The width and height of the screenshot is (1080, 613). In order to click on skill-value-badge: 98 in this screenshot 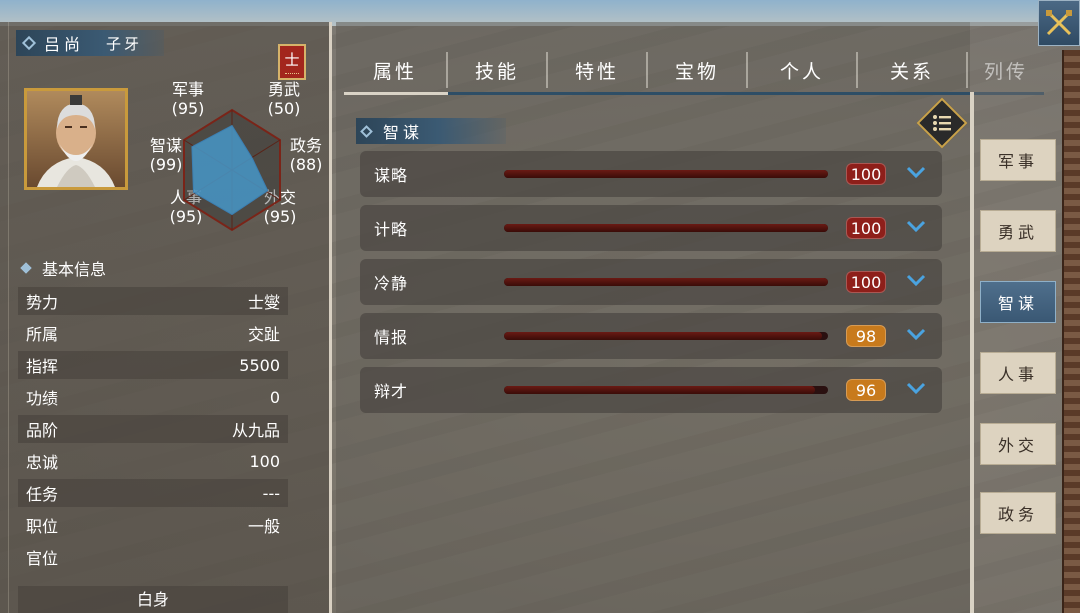, I will do `click(866, 336)`.